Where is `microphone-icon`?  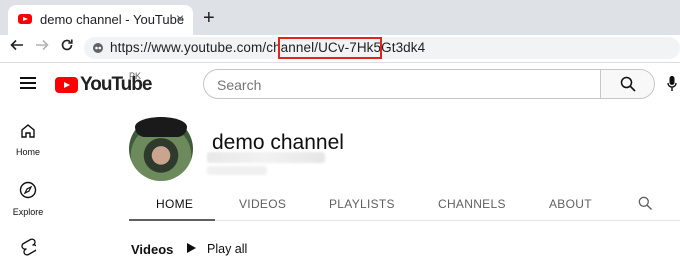
microphone-icon is located at coordinates (672, 84).